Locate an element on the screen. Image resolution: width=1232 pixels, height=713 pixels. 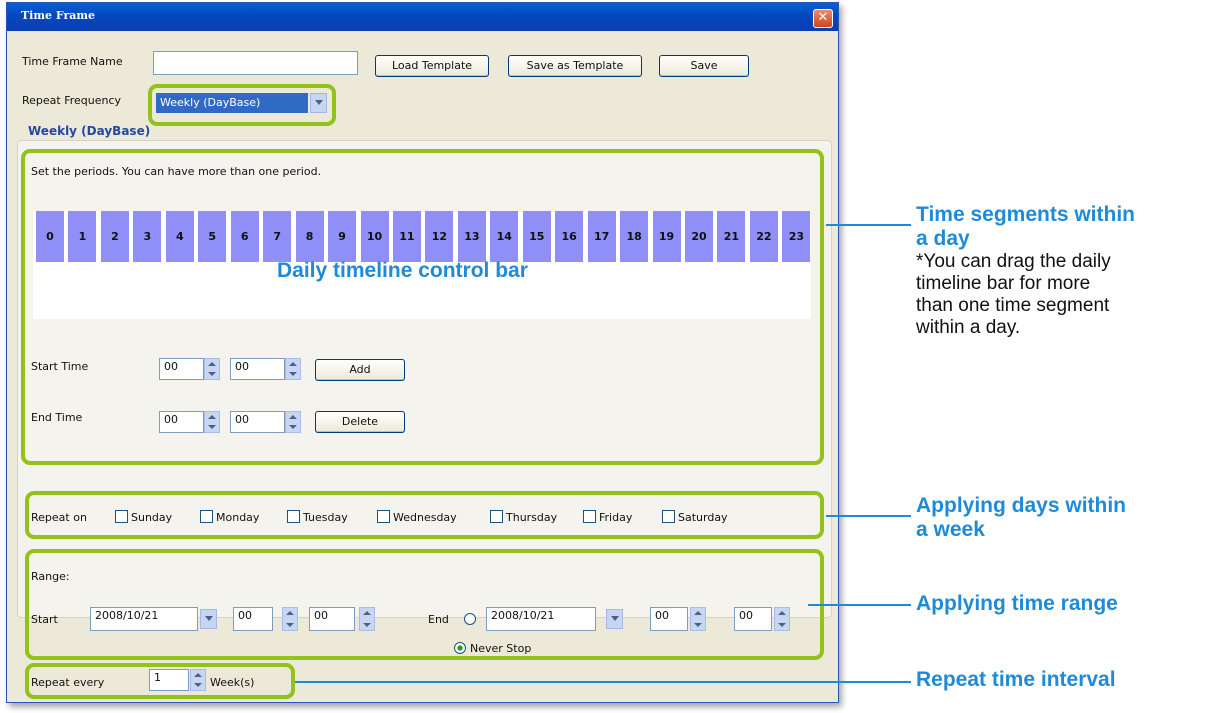
days-annotation: Applying days within a week is located at coordinates (1071, 518).